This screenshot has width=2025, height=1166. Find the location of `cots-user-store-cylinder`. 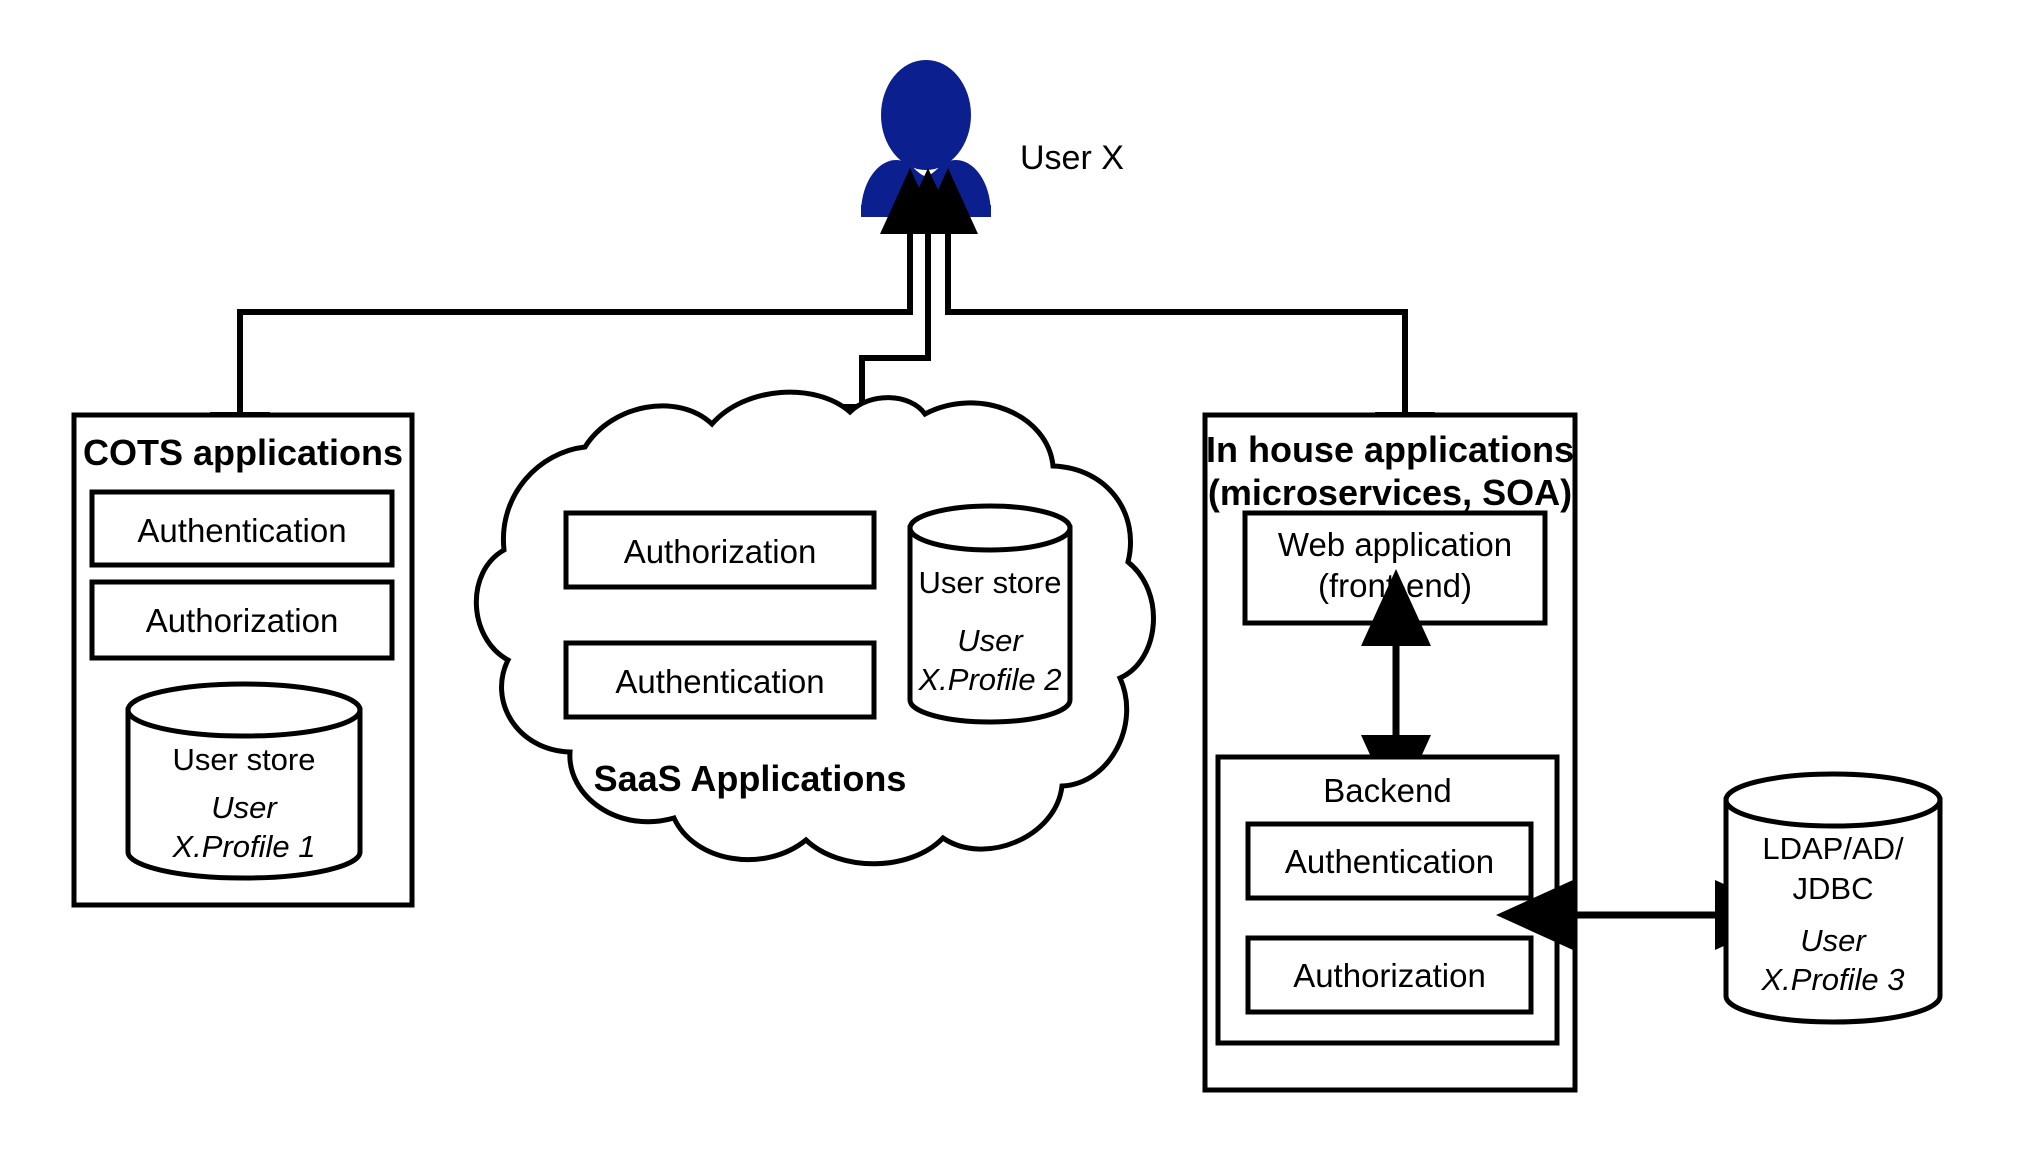

cots-user-store-cylinder is located at coordinates (244, 781).